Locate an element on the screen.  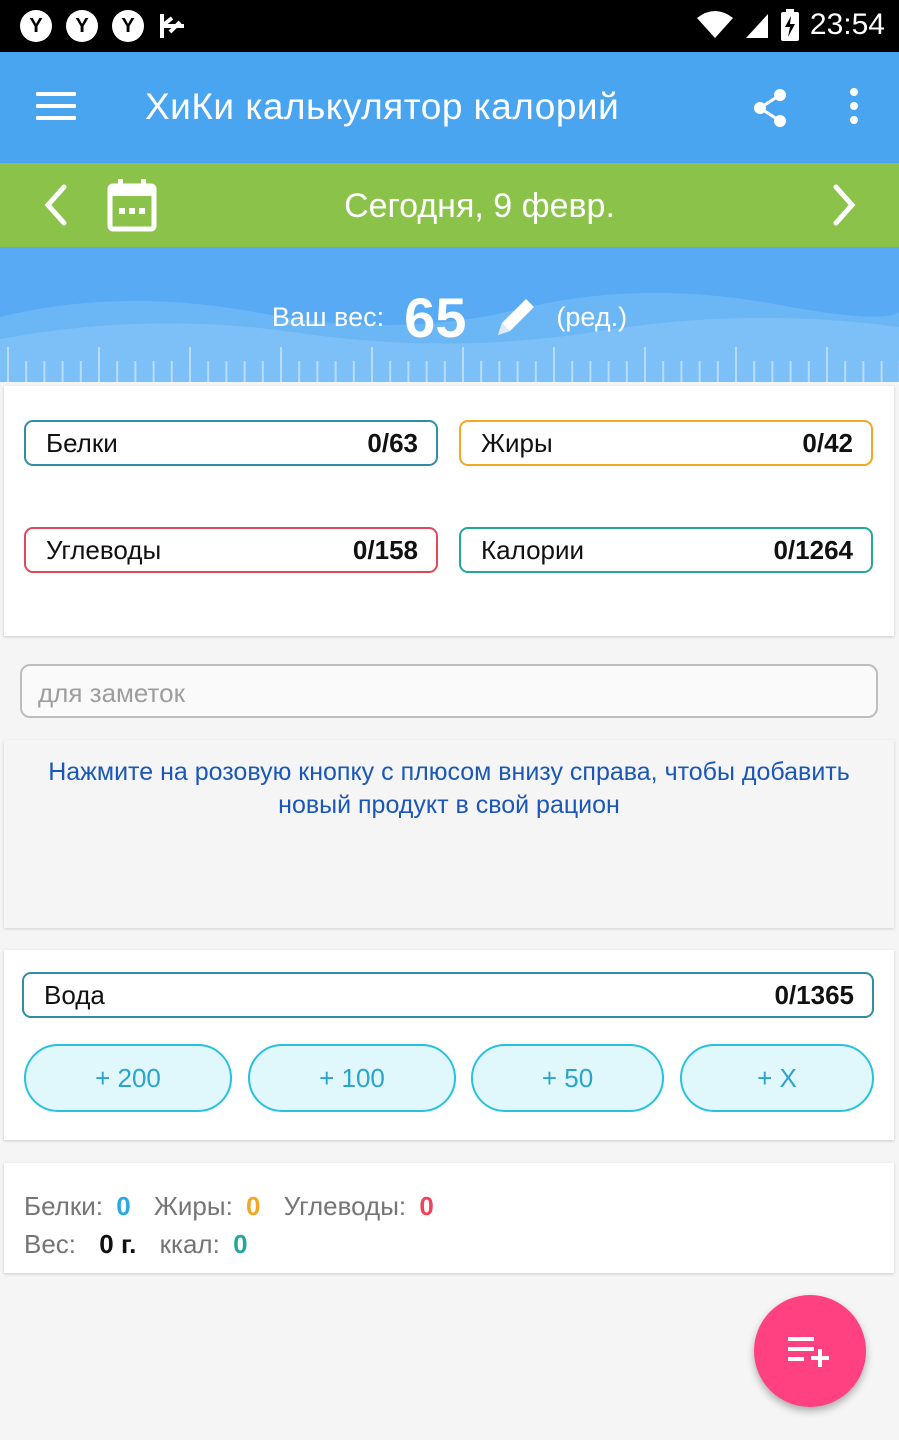
summary-weight-label: Вес: is located at coordinates (50, 1244).